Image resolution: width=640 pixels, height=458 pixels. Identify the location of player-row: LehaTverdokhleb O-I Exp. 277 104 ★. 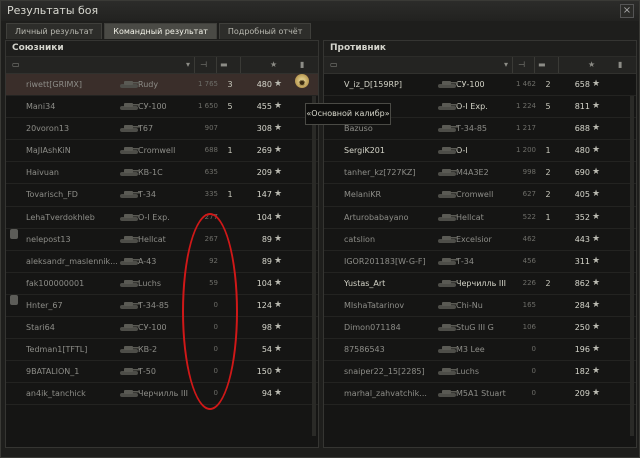
(162, 218).